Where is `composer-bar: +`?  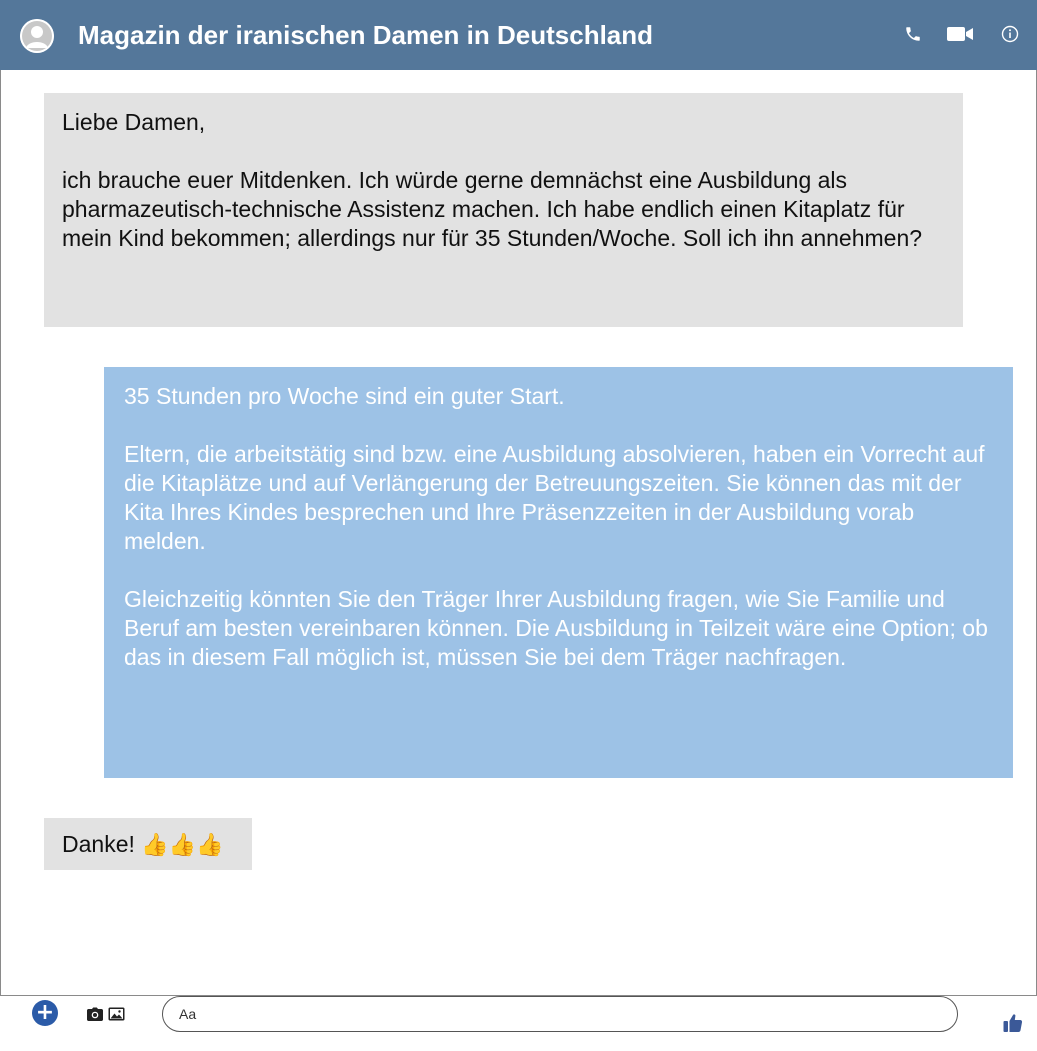
composer-bar: + is located at coordinates (518, 1023).